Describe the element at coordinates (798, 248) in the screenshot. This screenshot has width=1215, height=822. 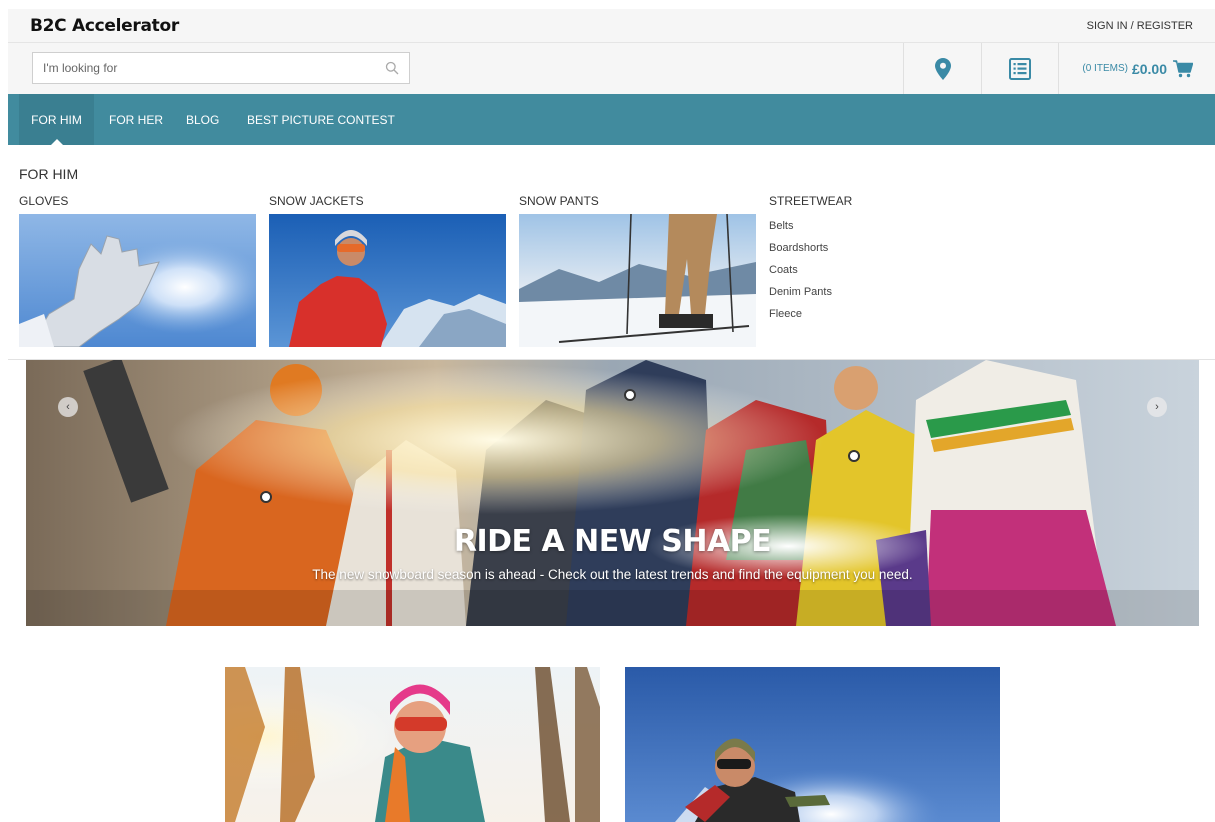
I see `subcategory-link-boardshorts: Boardshorts` at that location.